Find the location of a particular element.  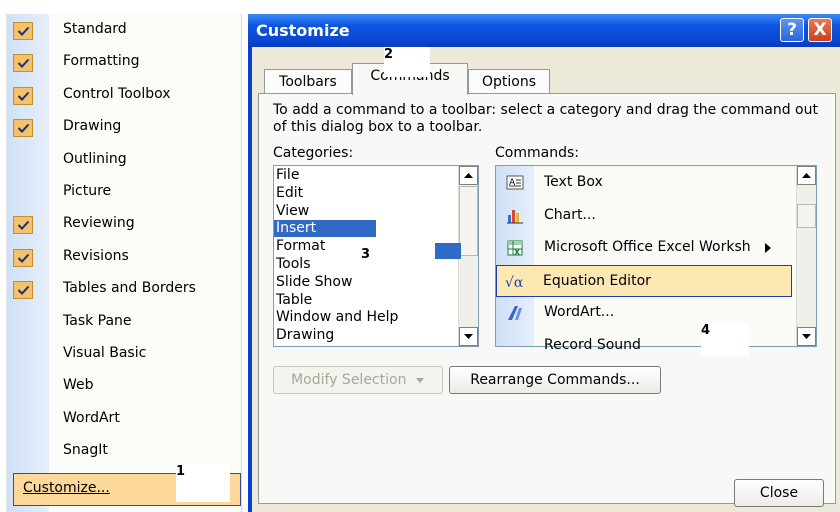

category-item: Insert is located at coordinates (325, 229).